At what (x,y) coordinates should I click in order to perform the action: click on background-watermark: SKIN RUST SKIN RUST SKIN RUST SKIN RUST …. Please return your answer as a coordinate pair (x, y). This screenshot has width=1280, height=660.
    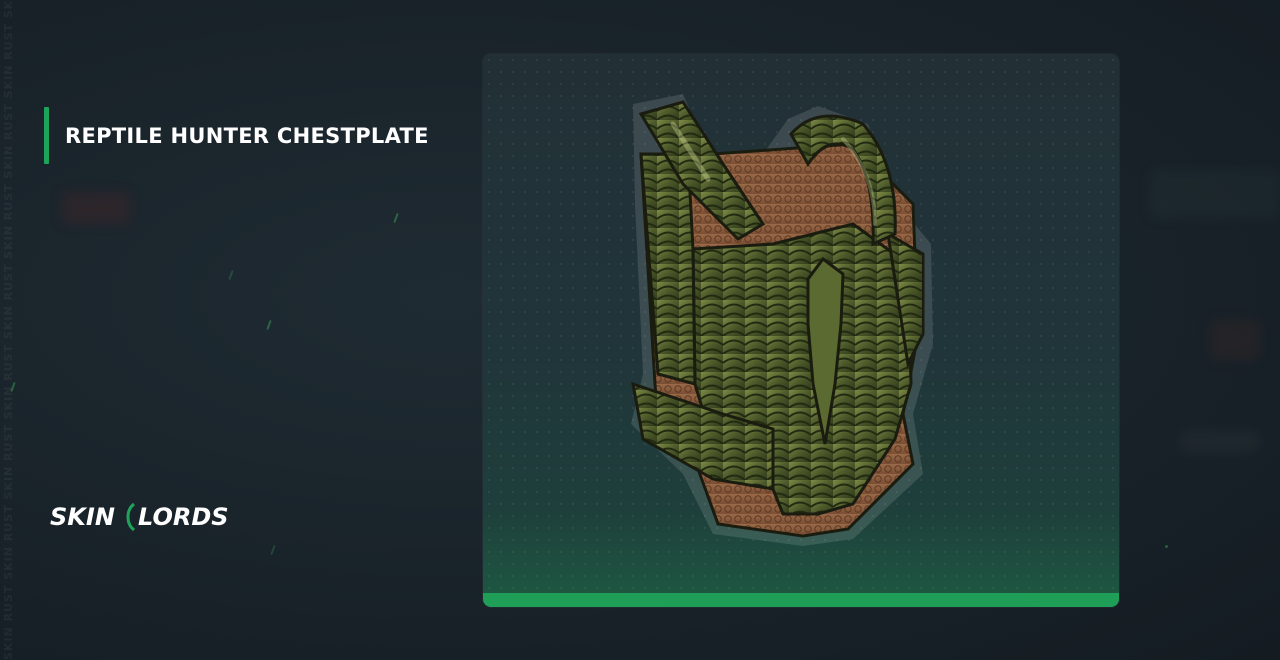
    Looking at the image, I should click on (10, 330).